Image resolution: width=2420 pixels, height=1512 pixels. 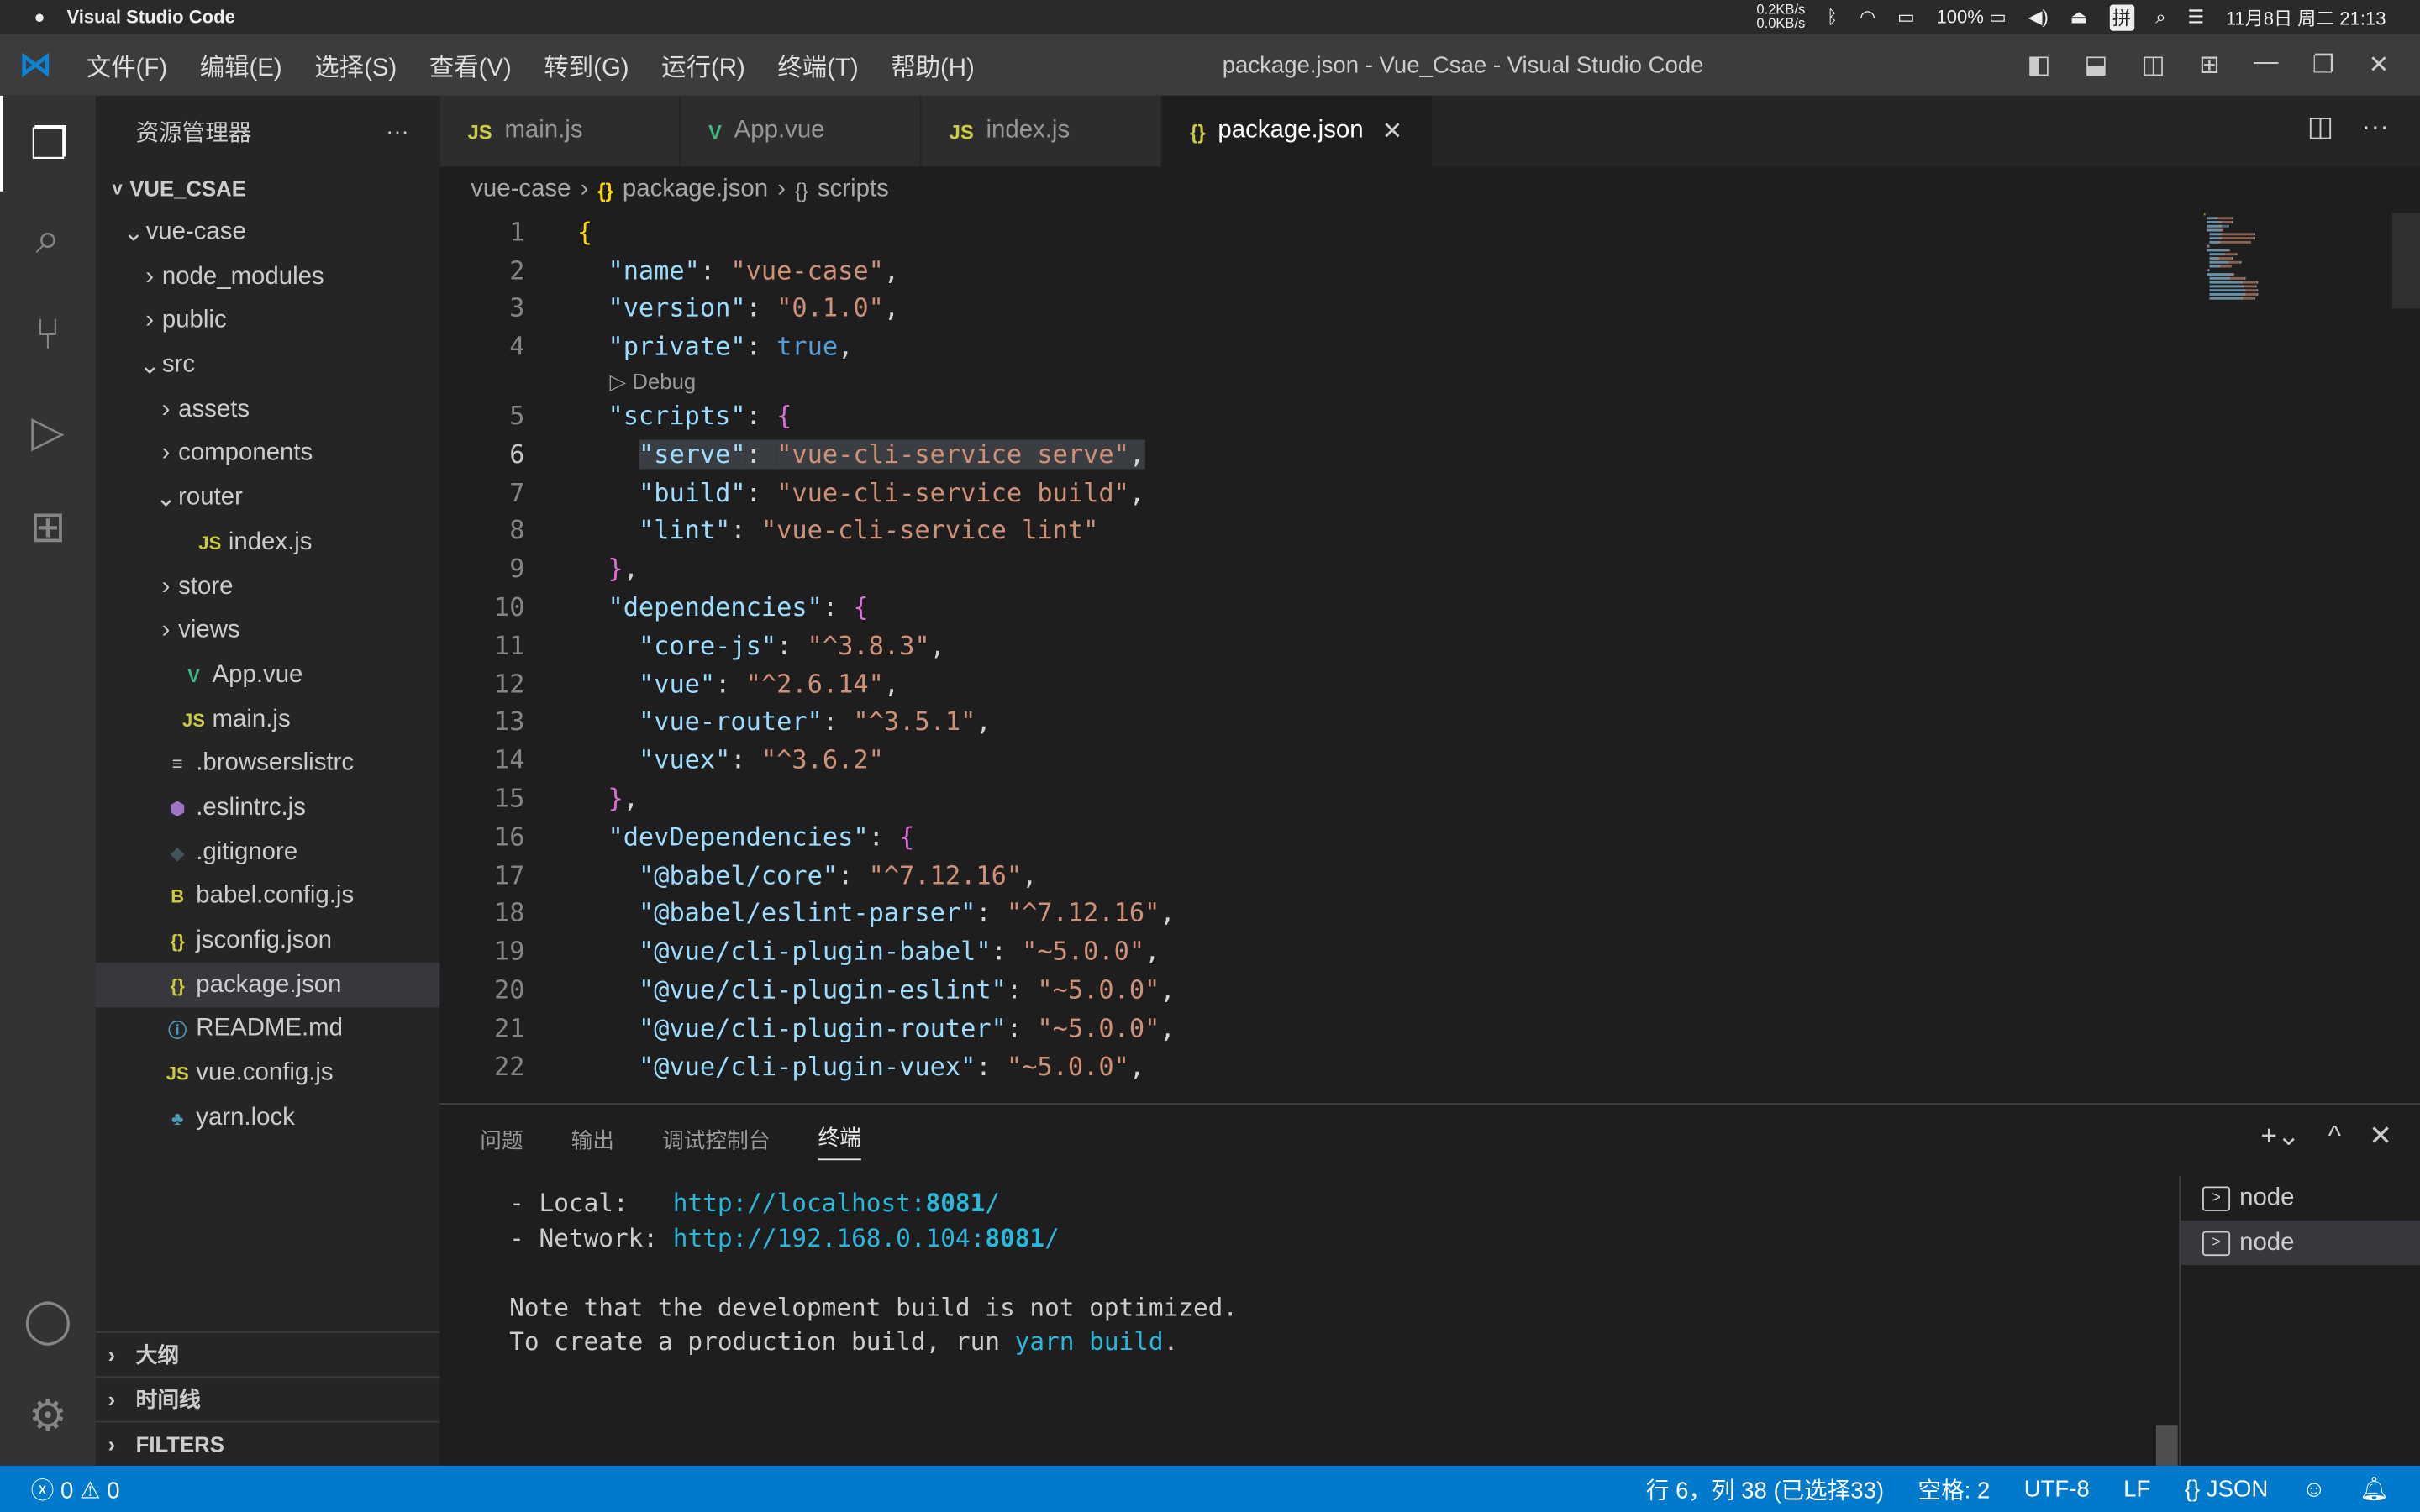 I want to click on encoding: UTF-8, so click(x=2057, y=1489).